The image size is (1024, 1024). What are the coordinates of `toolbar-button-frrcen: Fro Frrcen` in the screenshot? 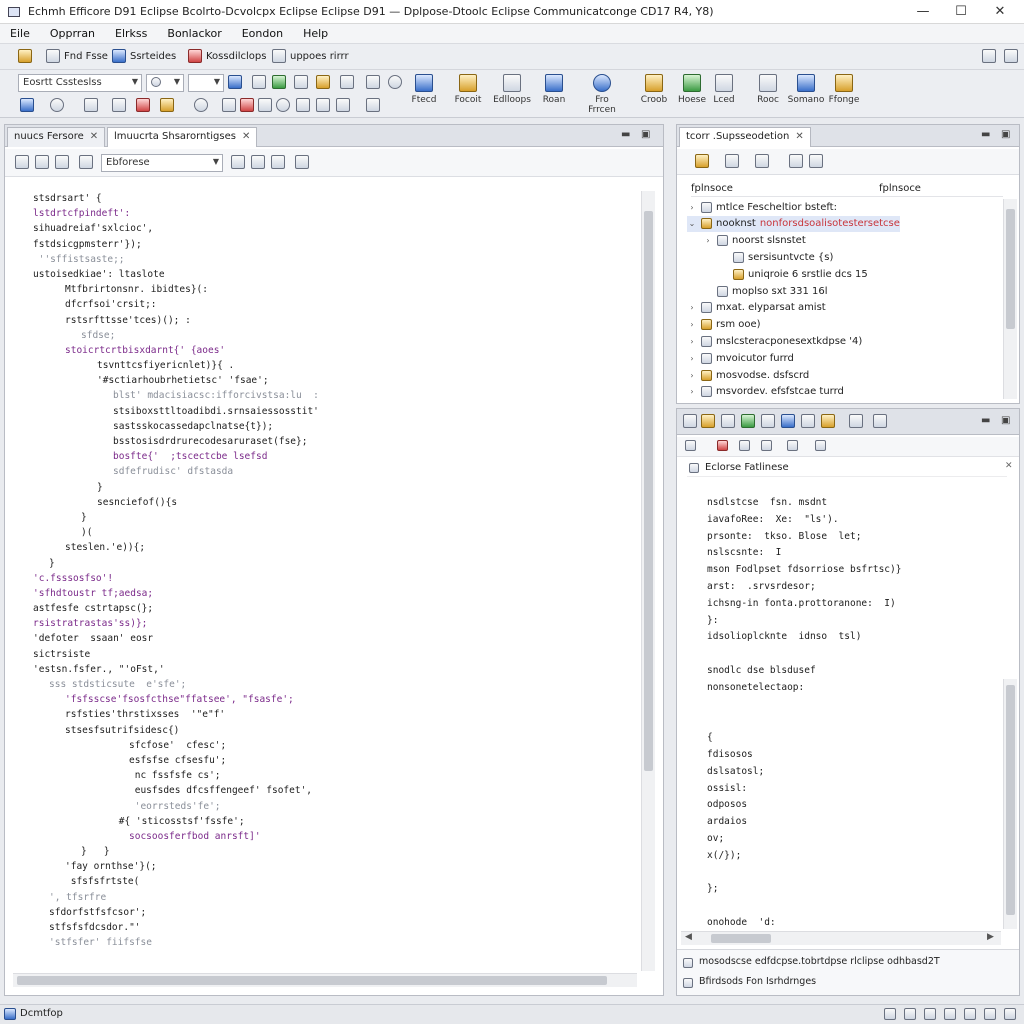 It's located at (602, 94).